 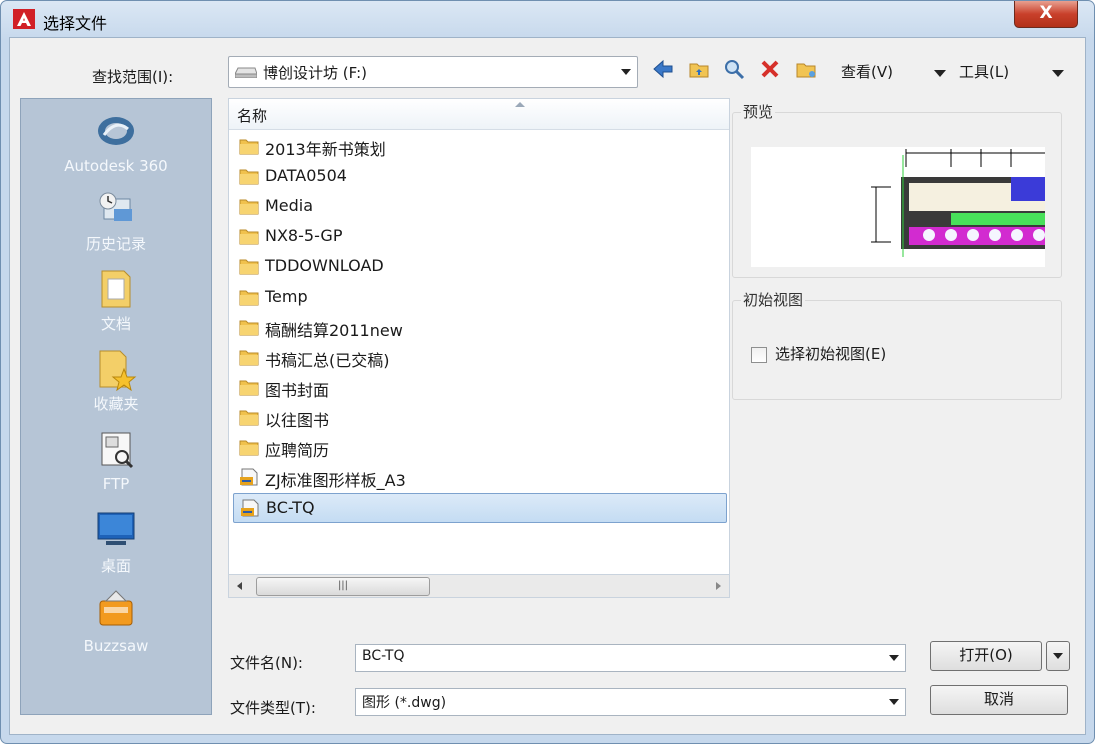 I want to click on file-list-item: NX8-5-GP, so click(x=479, y=236).